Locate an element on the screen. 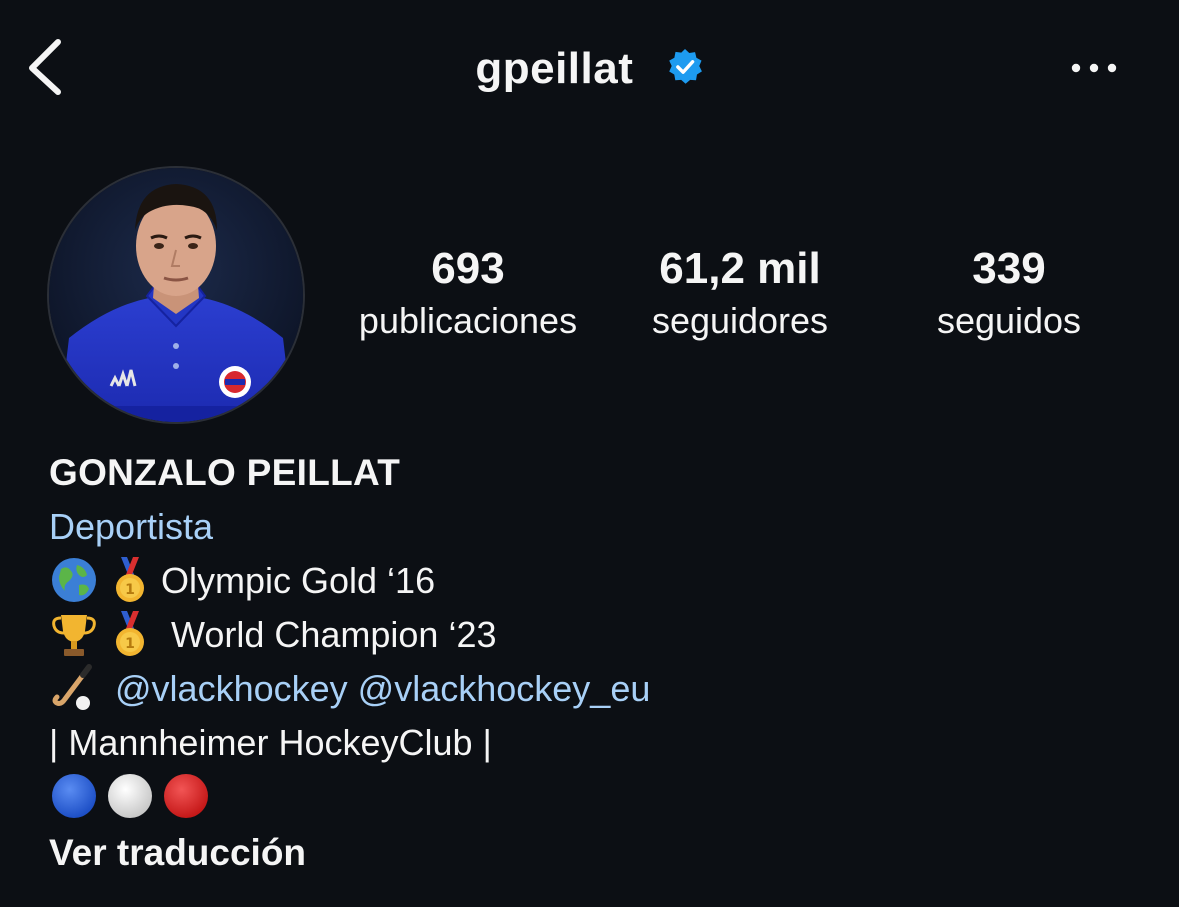 The height and width of the screenshot is (907, 1179). profile-header-title: gpeillat is located at coordinates (589, 68).